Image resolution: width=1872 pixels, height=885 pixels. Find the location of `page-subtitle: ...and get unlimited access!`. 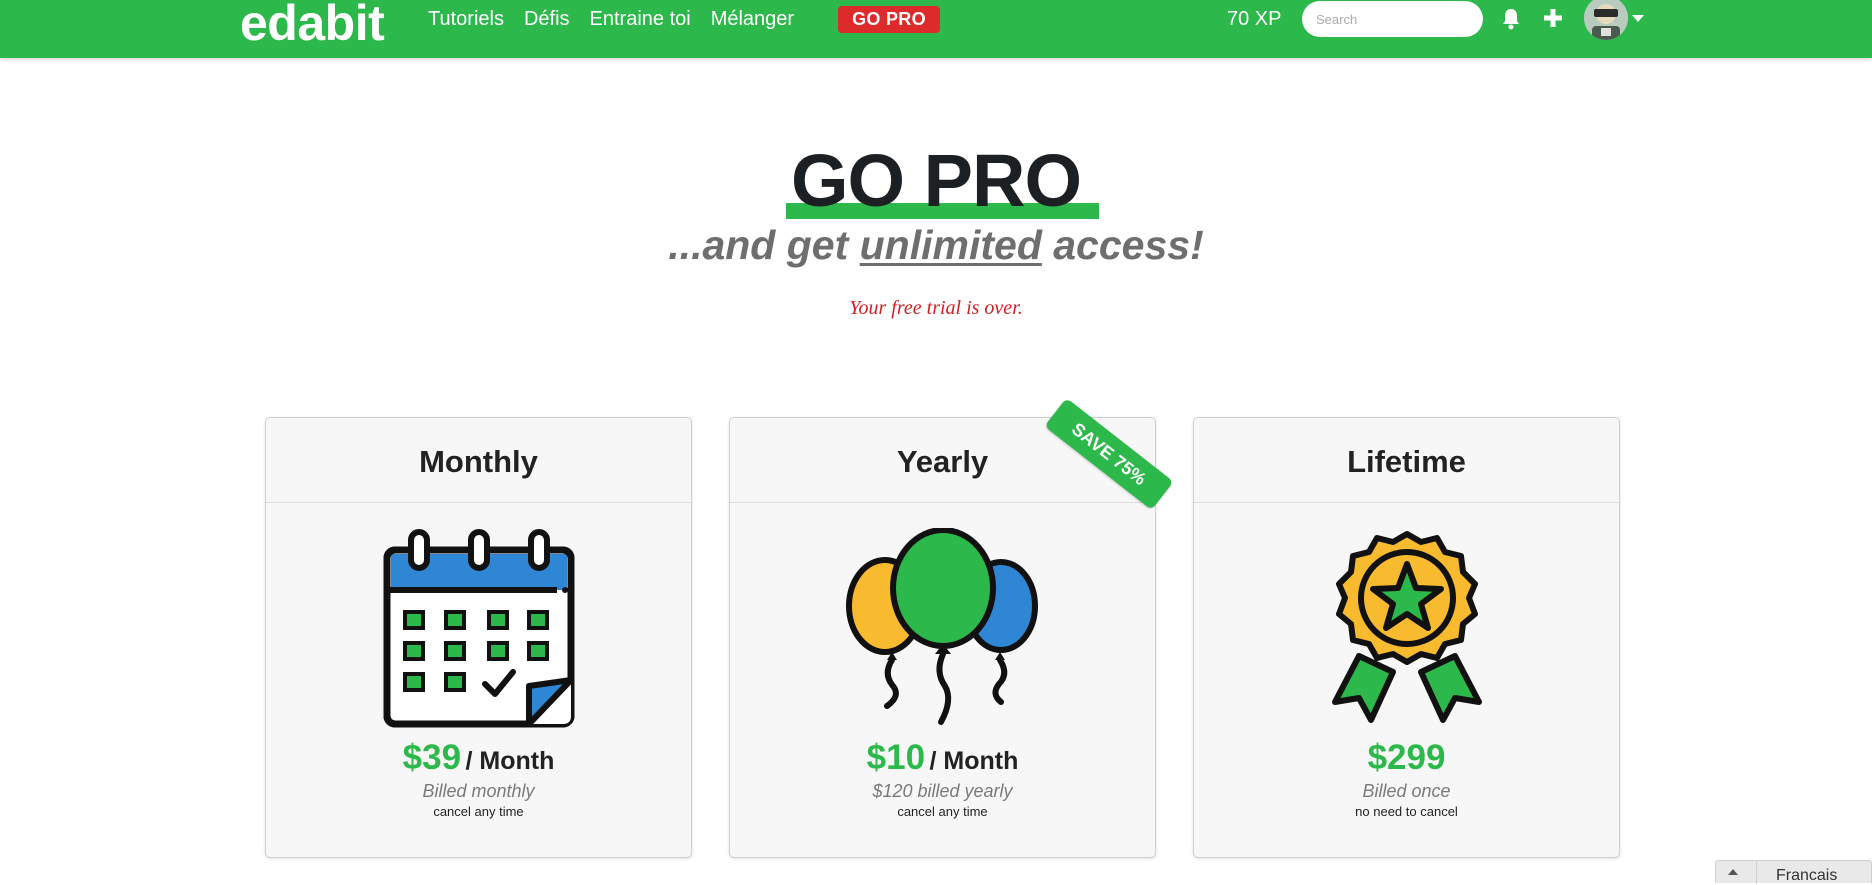

page-subtitle: ...and get unlimited access! is located at coordinates (936, 245).